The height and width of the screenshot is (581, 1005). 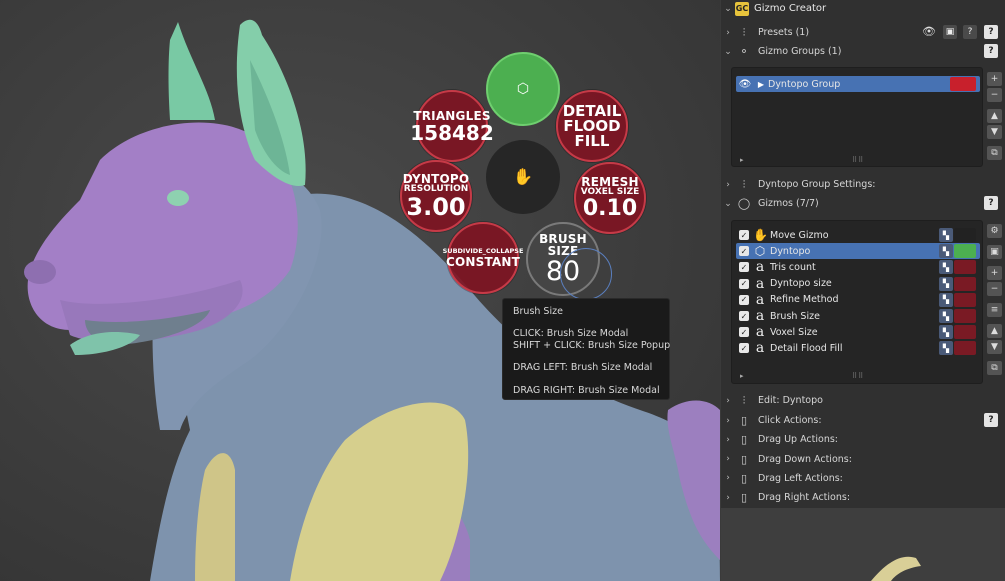 I want to click on save-gizmo-button: ▣, so click(x=994, y=252).